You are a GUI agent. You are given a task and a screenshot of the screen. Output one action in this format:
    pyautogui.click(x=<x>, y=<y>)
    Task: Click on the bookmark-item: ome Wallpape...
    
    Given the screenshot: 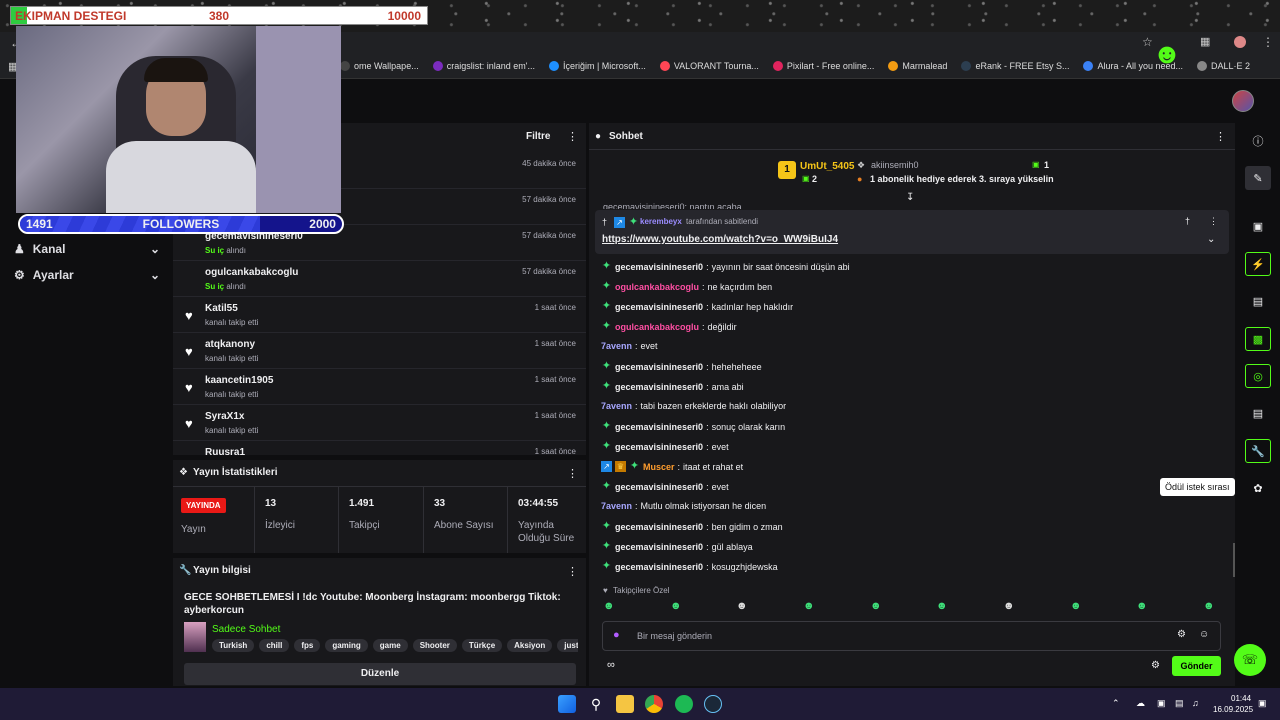 What is the action you would take?
    pyautogui.click(x=379, y=66)
    